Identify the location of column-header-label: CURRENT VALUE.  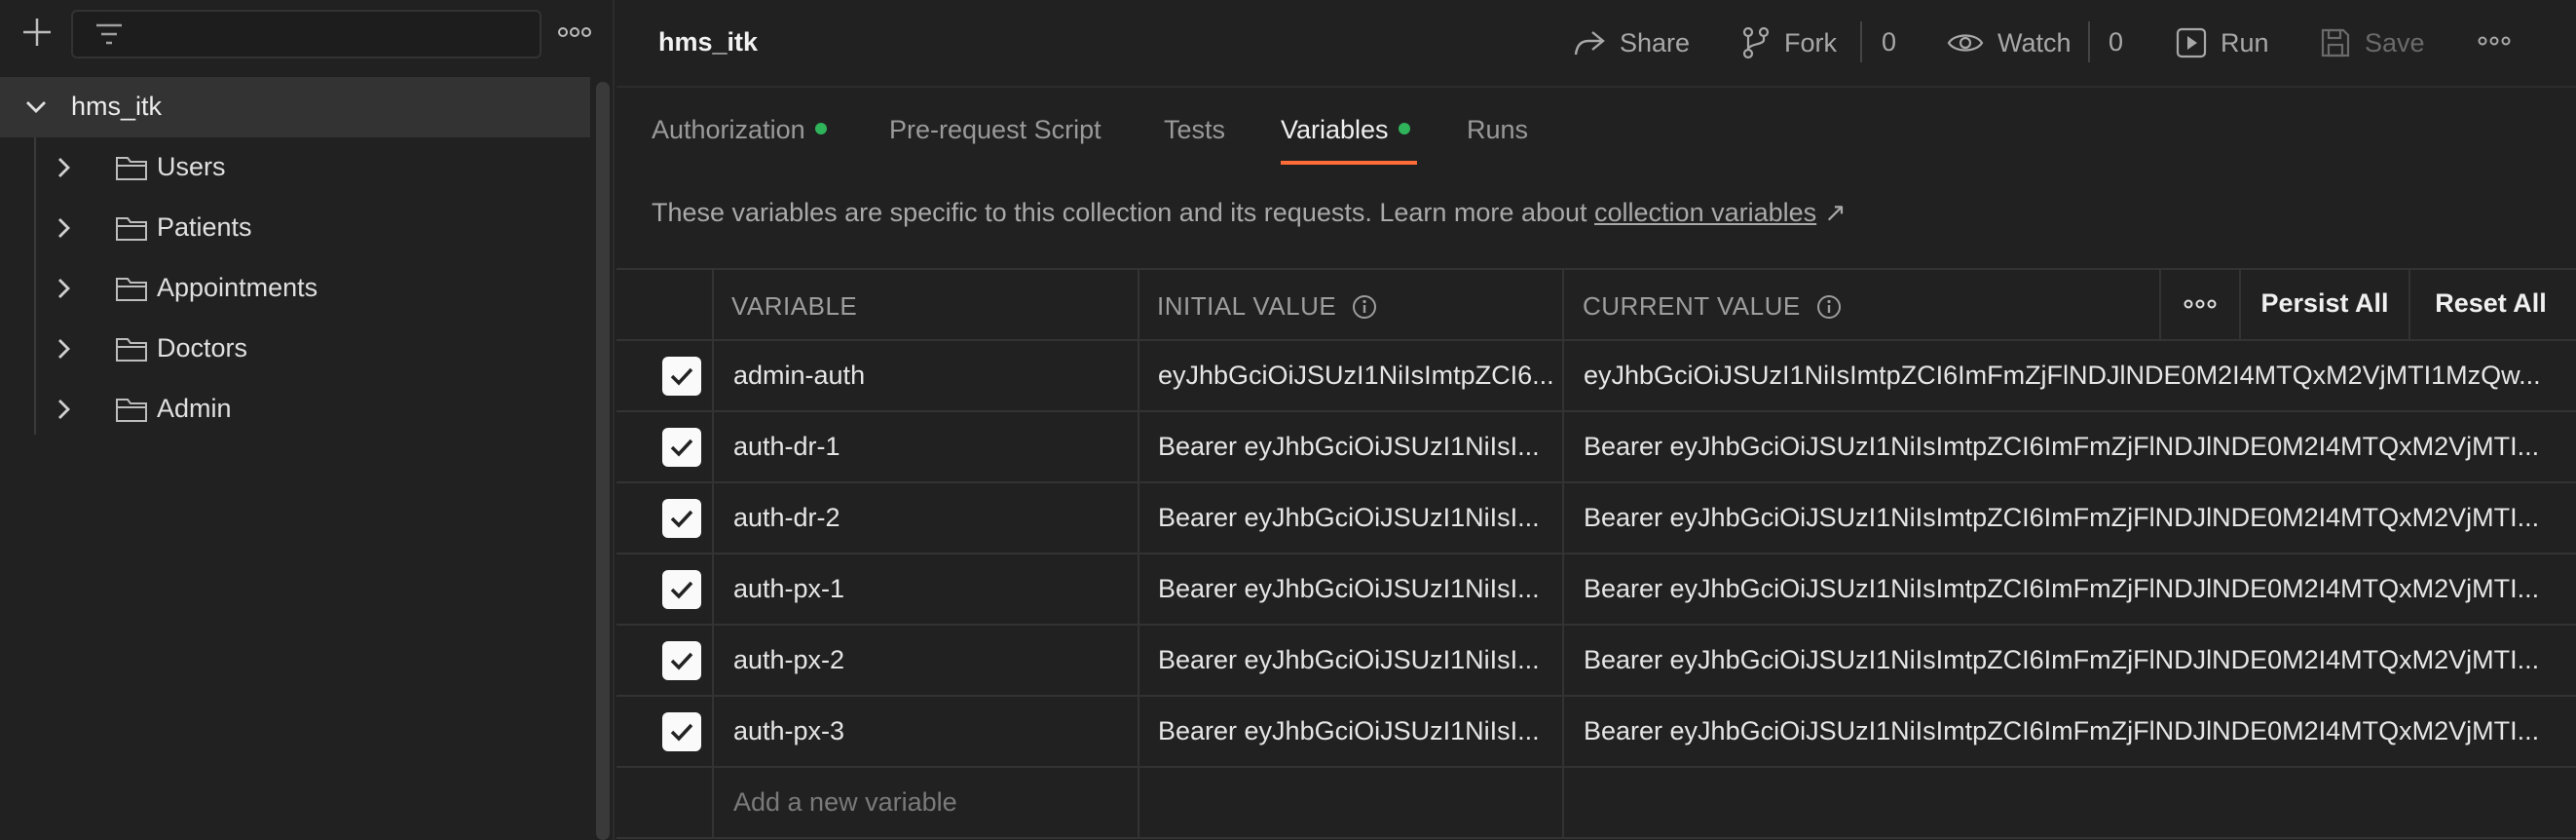
(1692, 306).